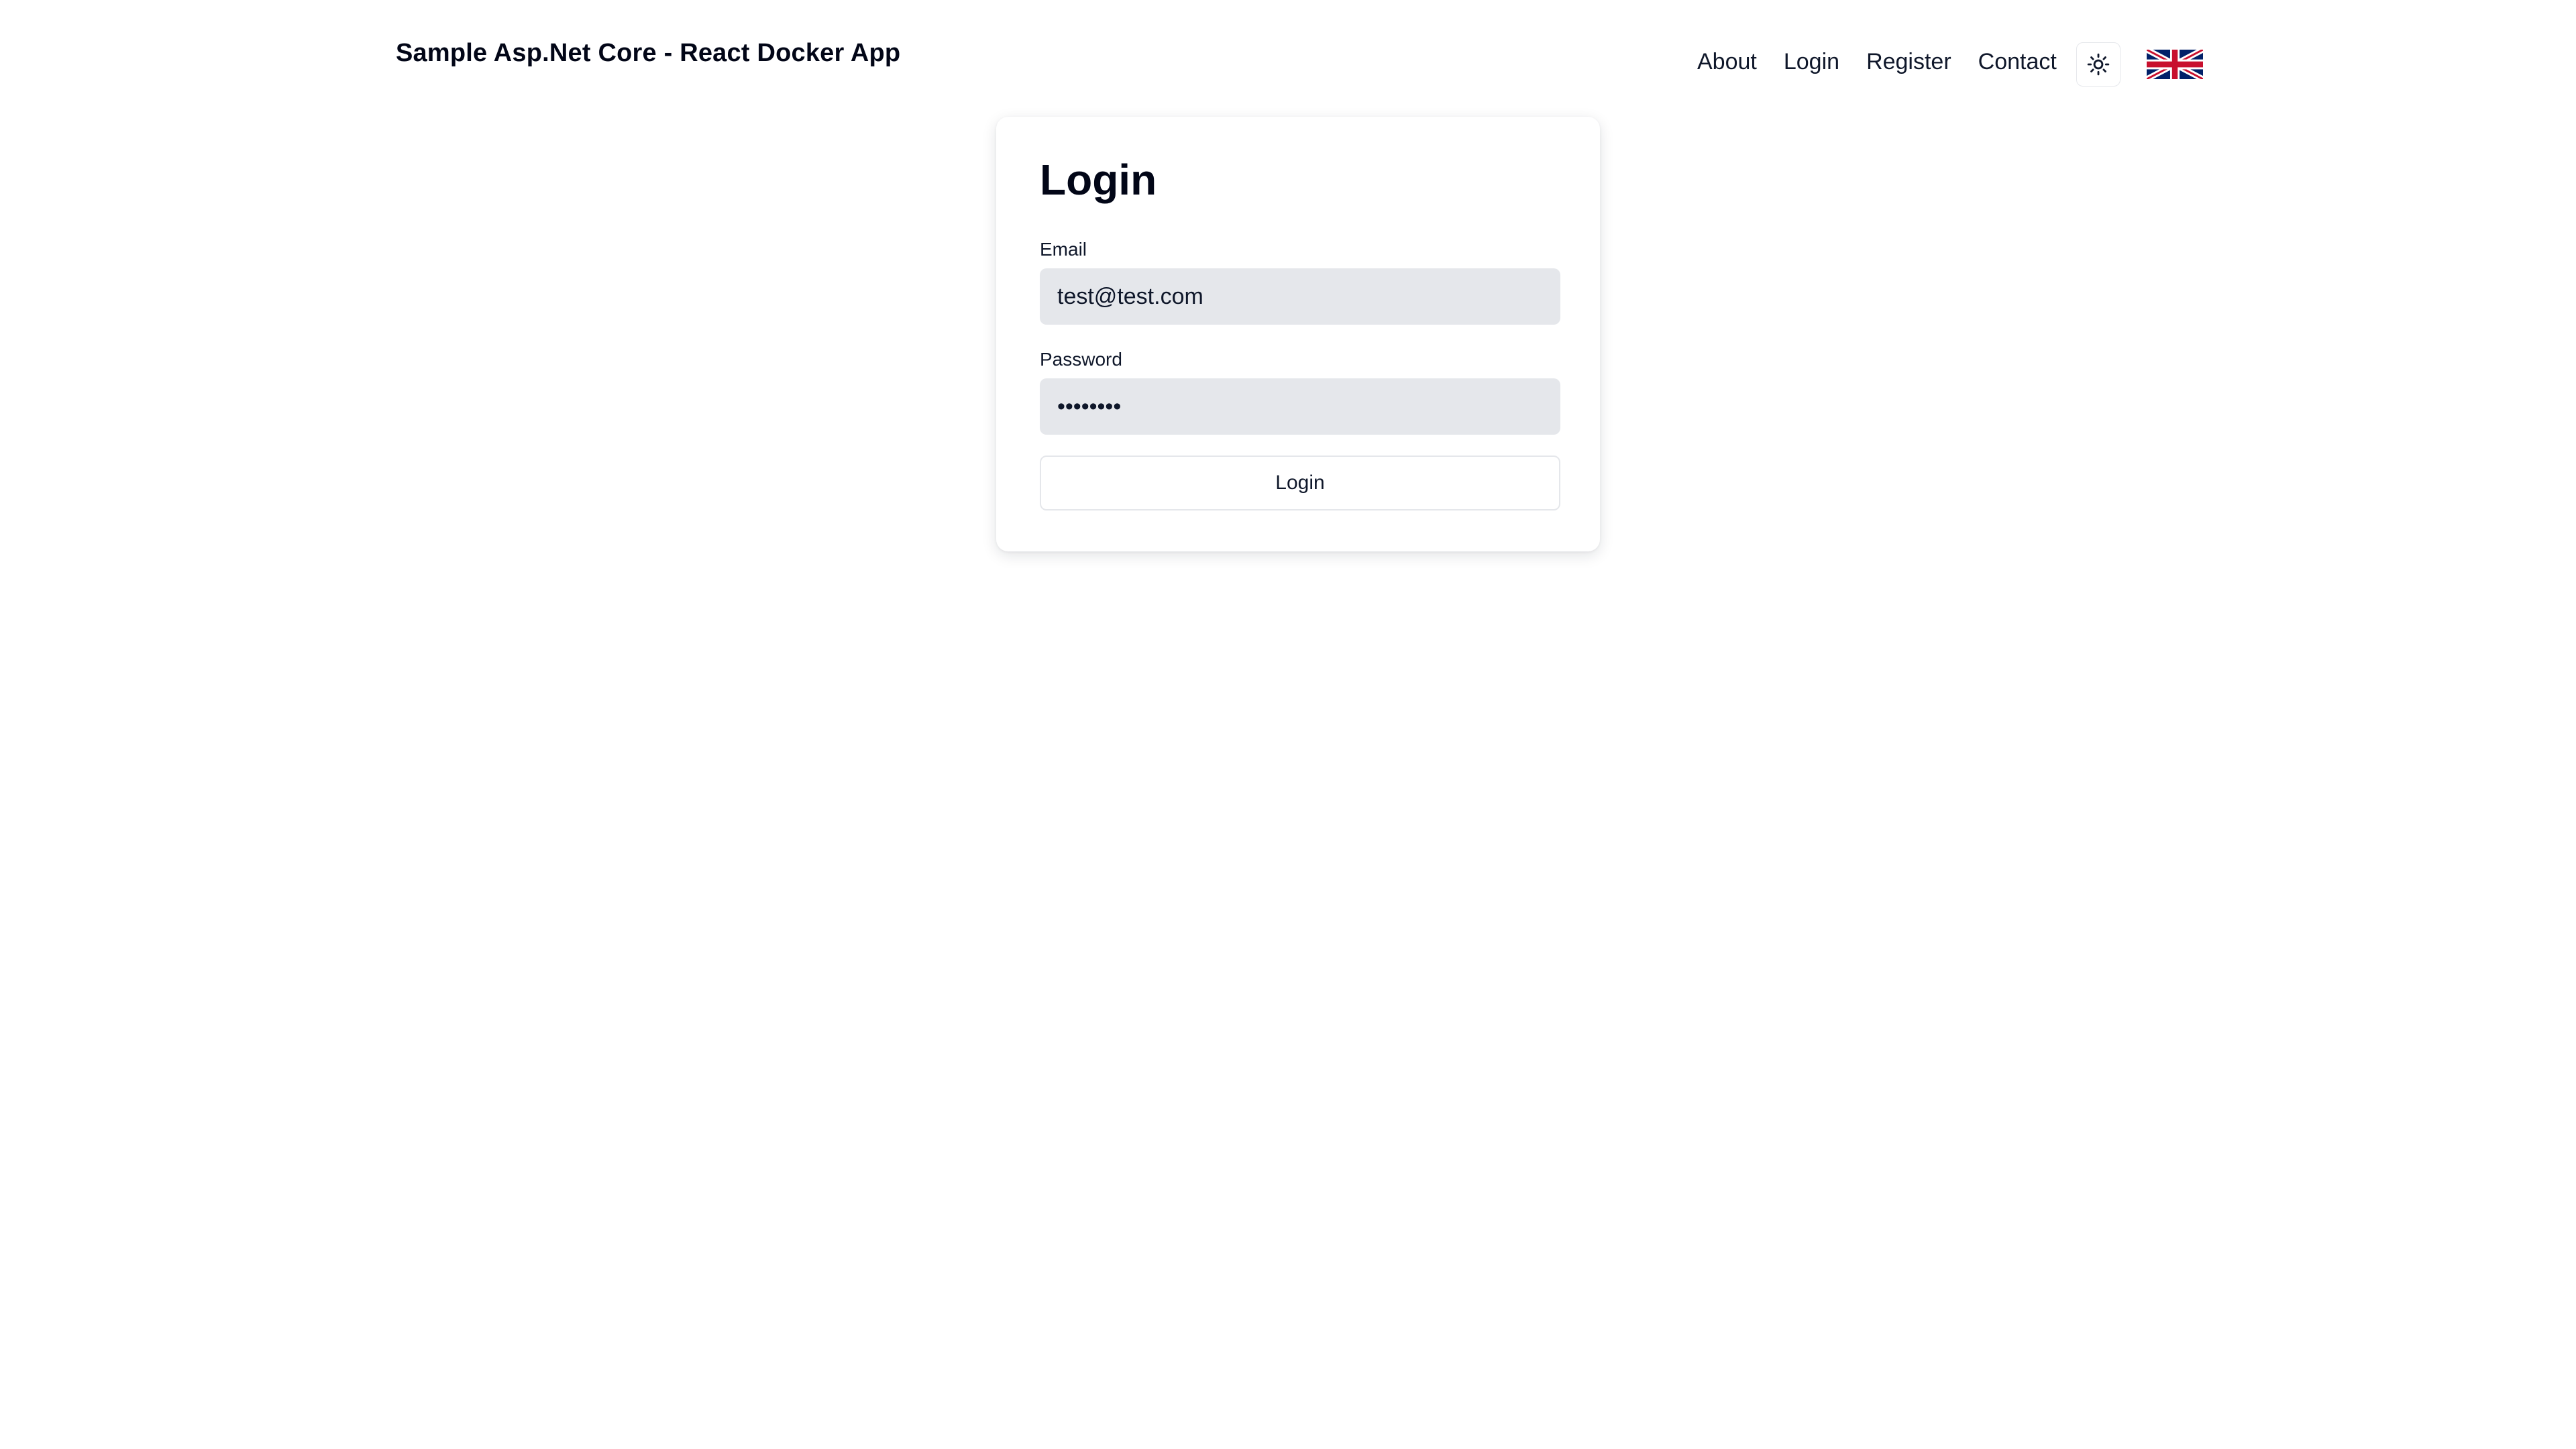 The image size is (2576, 1449). What do you see at coordinates (1727, 62) in the screenshot?
I see `nav-link-about: About` at bounding box center [1727, 62].